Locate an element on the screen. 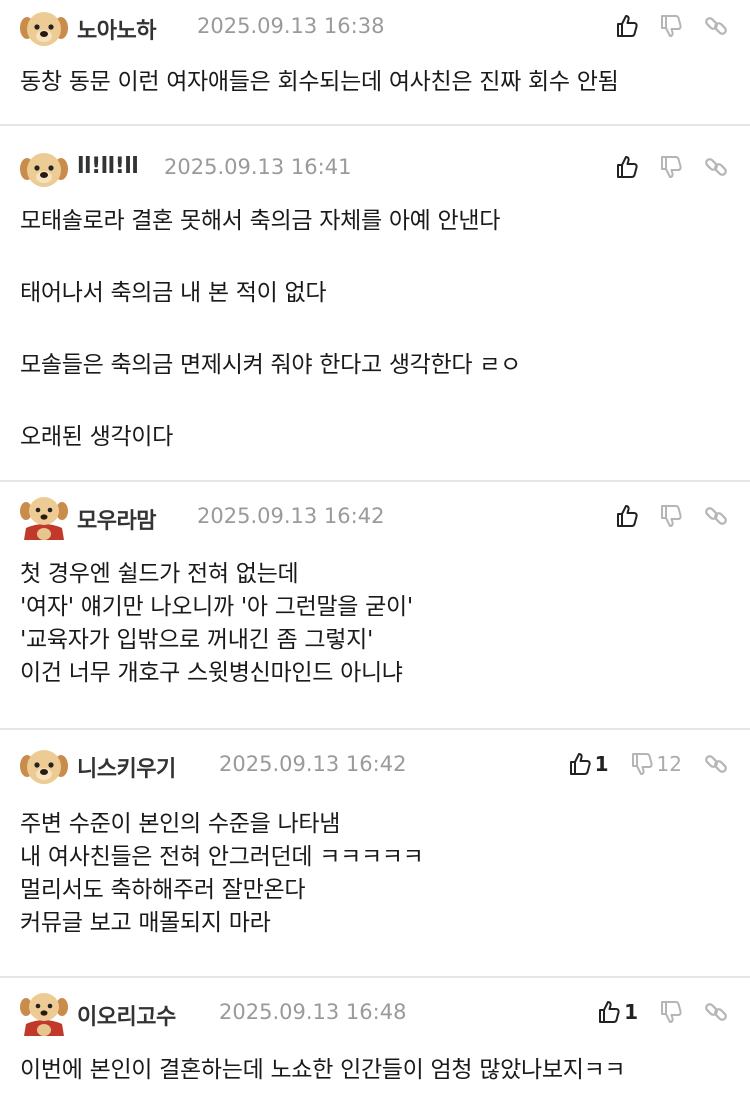 The image size is (750, 1110). comment-line: 동창 동문 이런 여자애들은 회수되는데 여사친은 진짜 회수 안됨 is located at coordinates (319, 82).